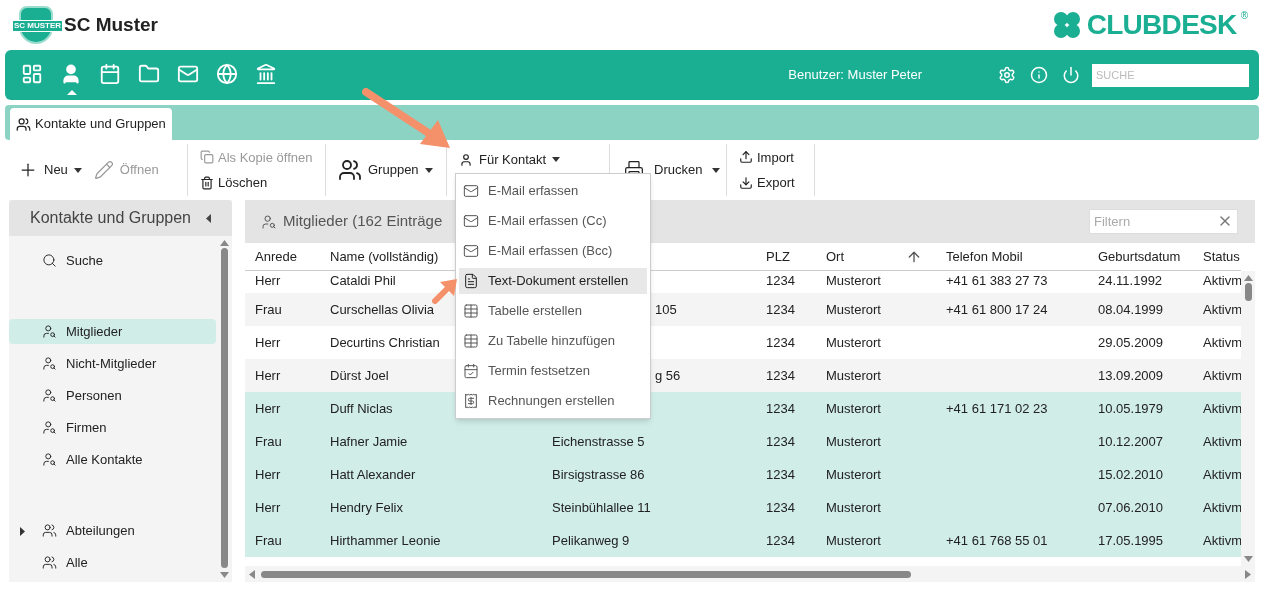 Image resolution: width=1264 pixels, height=591 pixels. I want to click on tab: Kontakte und Gruppen, so click(91, 124).